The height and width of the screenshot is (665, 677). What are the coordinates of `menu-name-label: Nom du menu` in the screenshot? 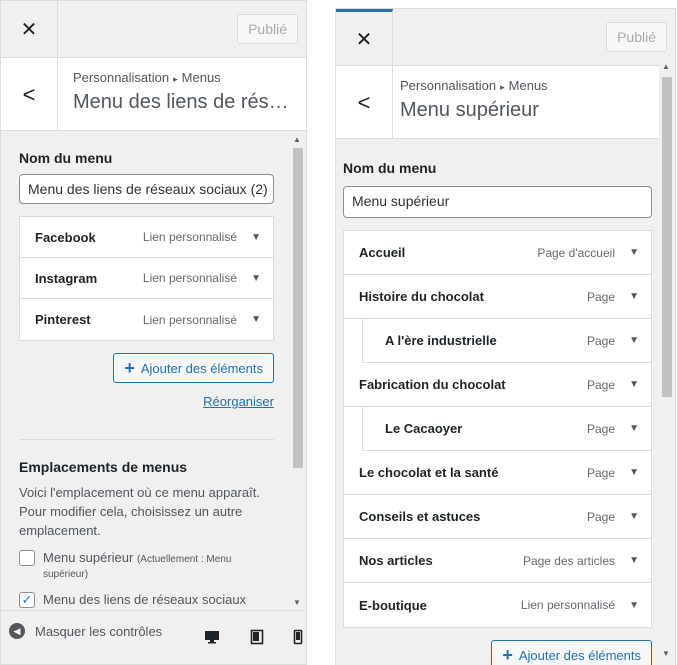 It's located at (66, 158).